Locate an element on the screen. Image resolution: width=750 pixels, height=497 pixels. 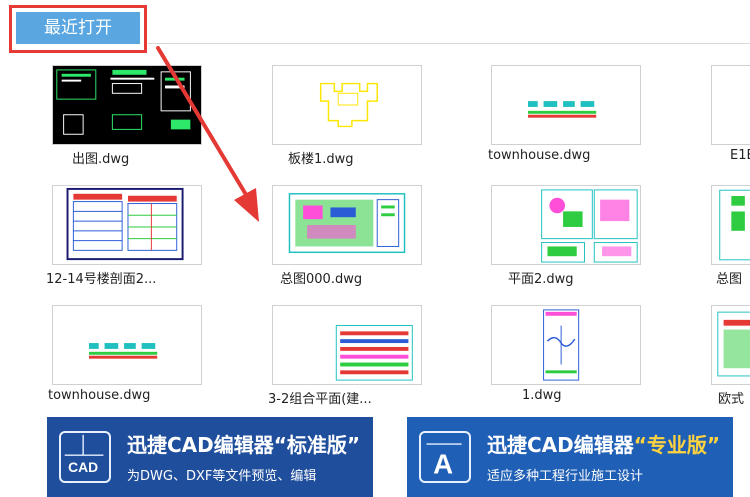
recent-open-label: 最近打开 is located at coordinates (78, 28).